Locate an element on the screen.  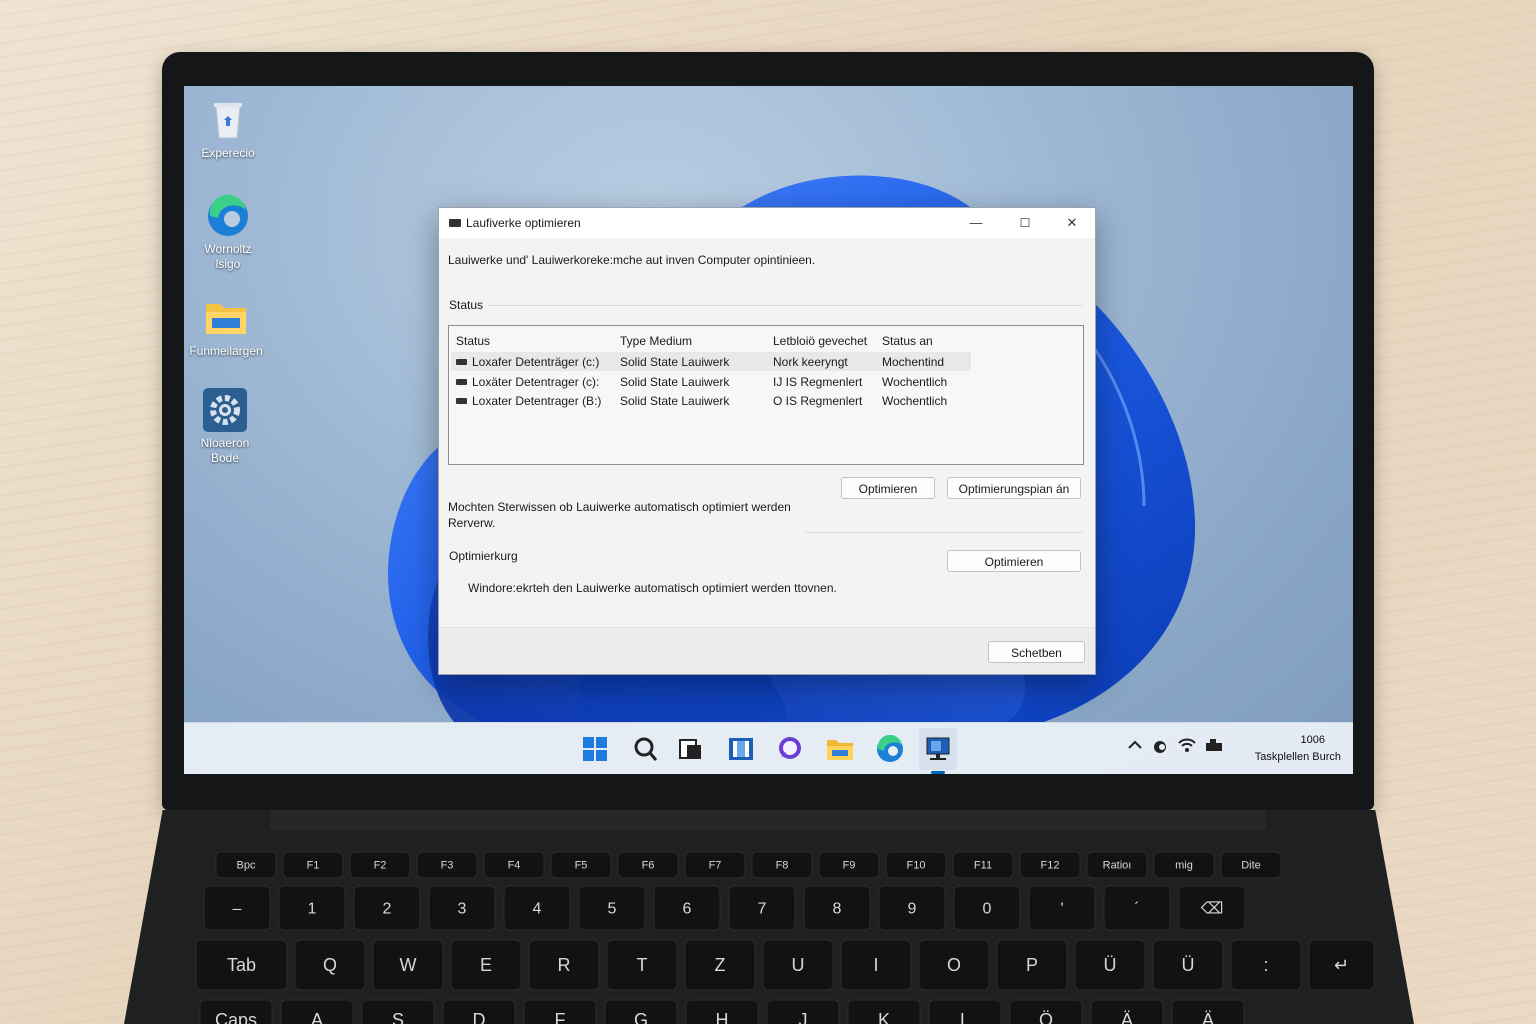
task-view-icon is located at coordinates (691, 749).